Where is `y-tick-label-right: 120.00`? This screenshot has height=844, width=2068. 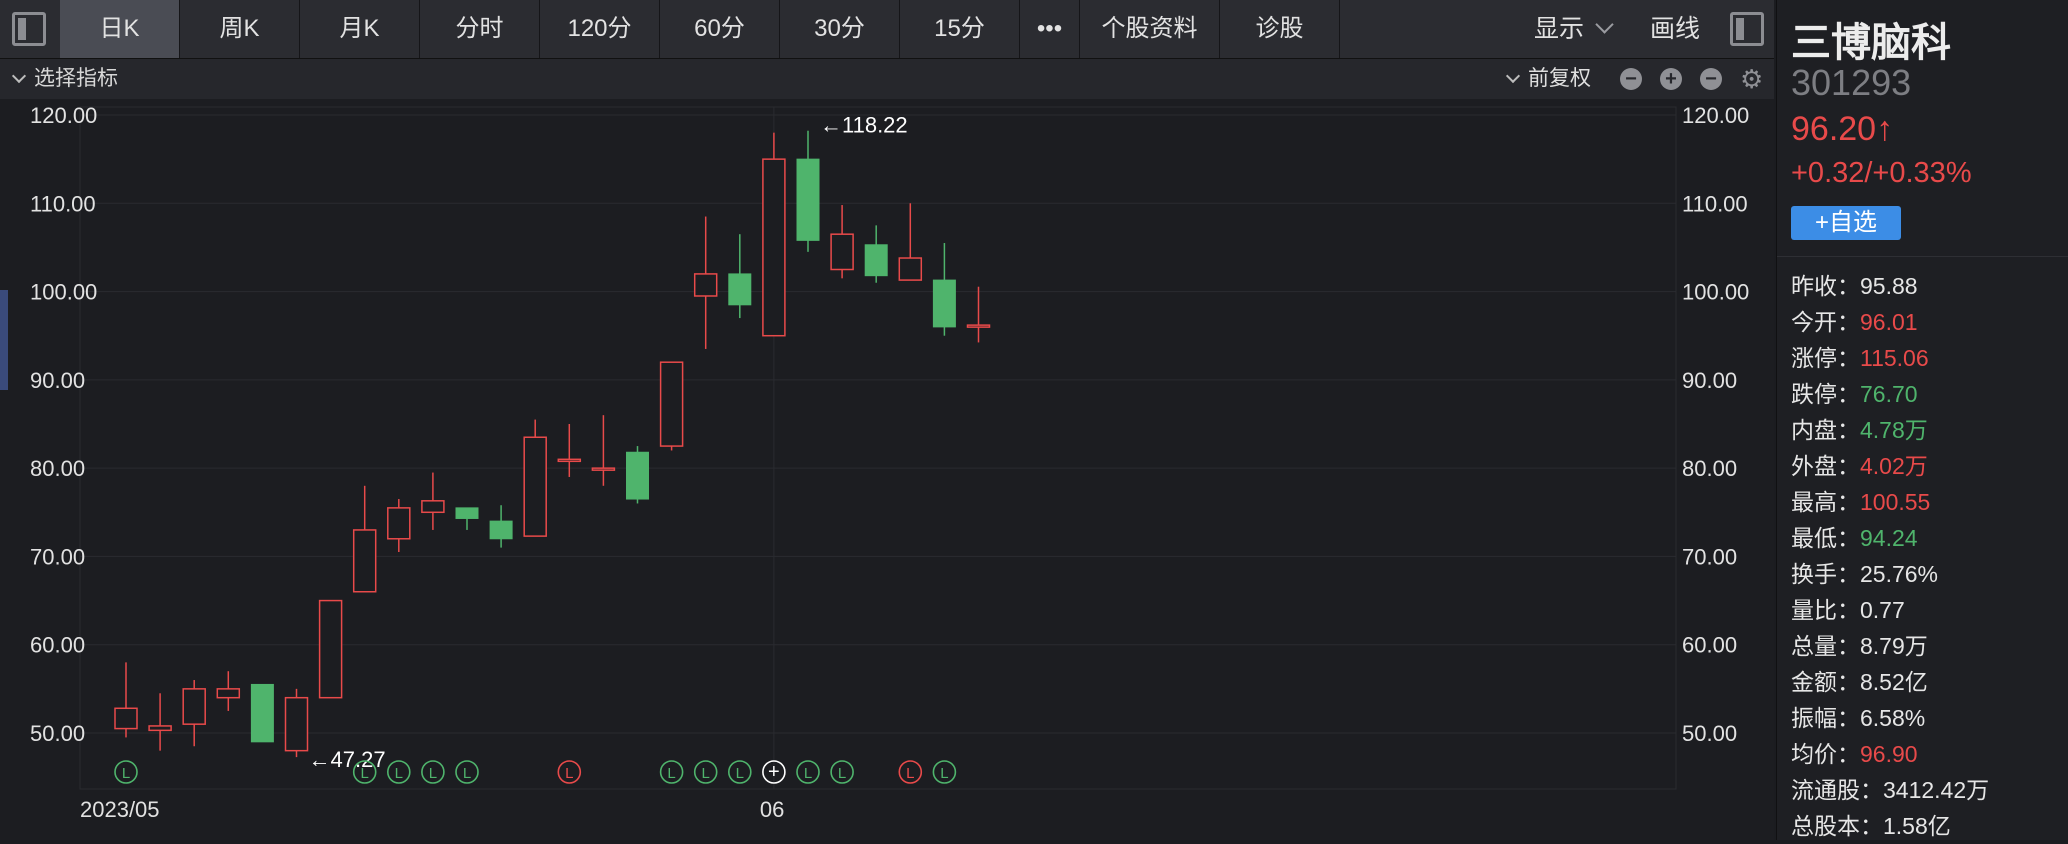
y-tick-label-right: 120.00 is located at coordinates (1715, 115).